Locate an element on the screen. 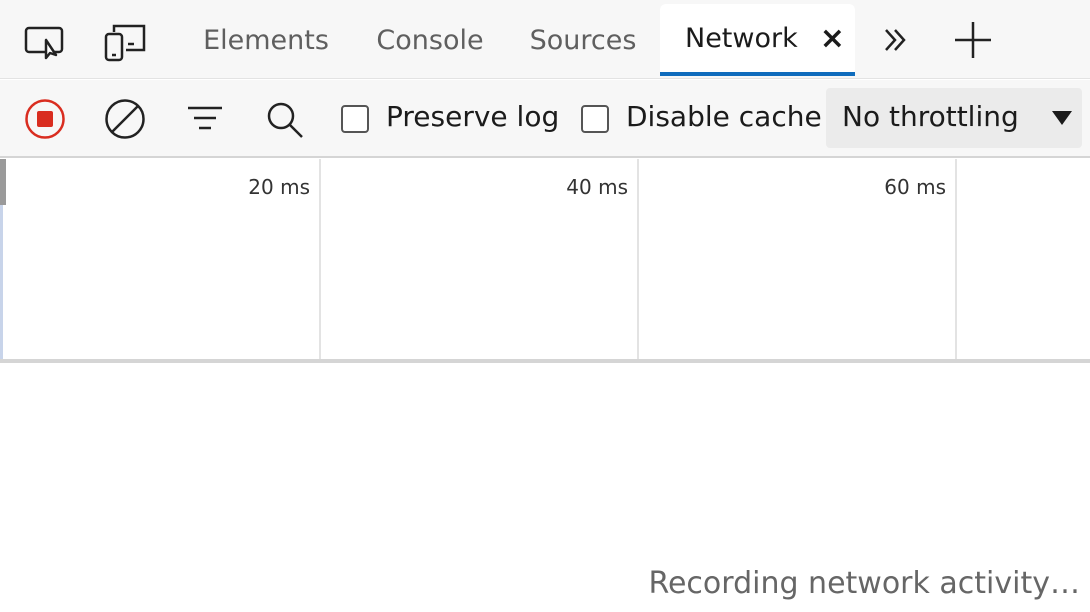 This screenshot has height=612, width=1090. tab-label: Elements is located at coordinates (266, 40).